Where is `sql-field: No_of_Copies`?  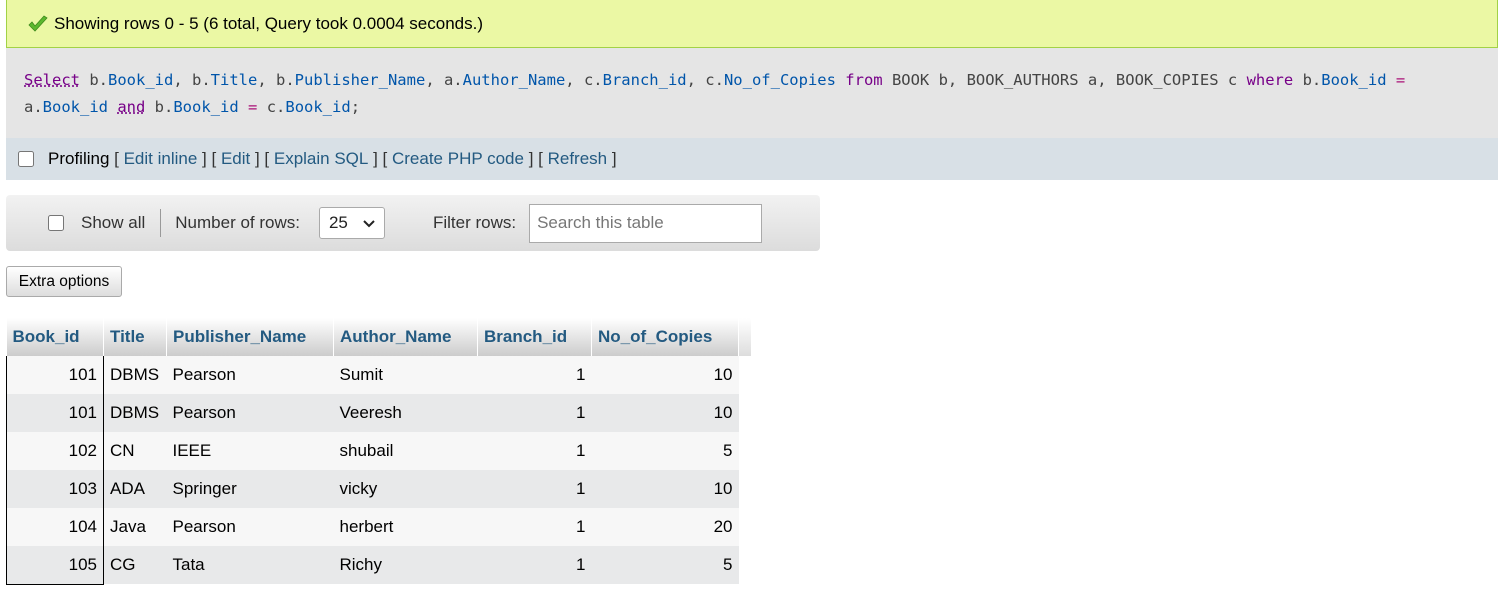
sql-field: No_of_Copies is located at coordinates (779, 80).